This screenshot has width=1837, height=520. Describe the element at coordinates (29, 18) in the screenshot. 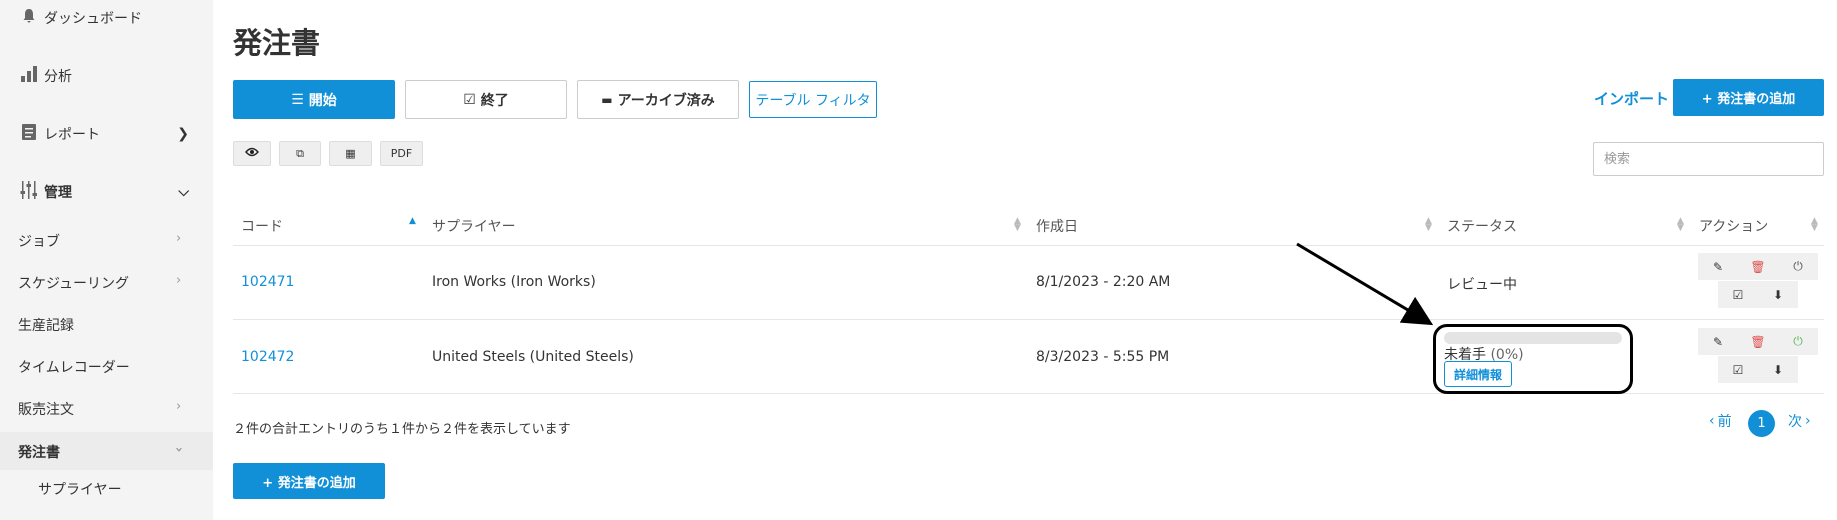

I see `bell-icon` at that location.